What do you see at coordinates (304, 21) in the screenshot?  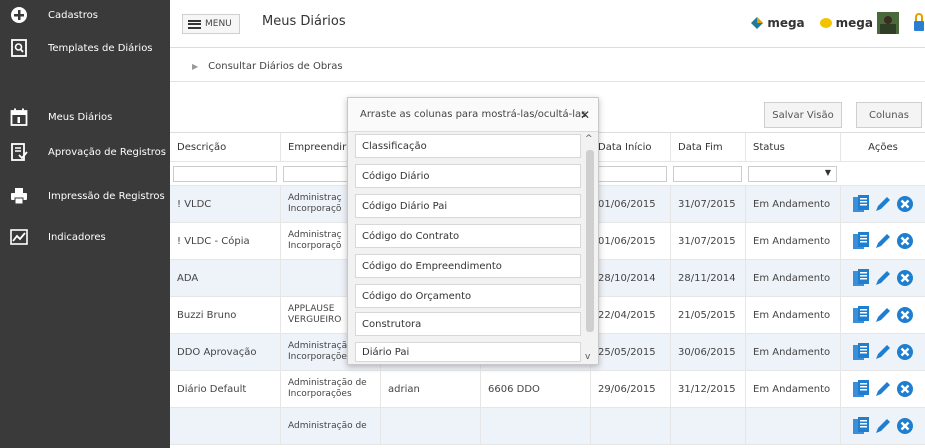 I see `page-title: Meus Diários` at bounding box center [304, 21].